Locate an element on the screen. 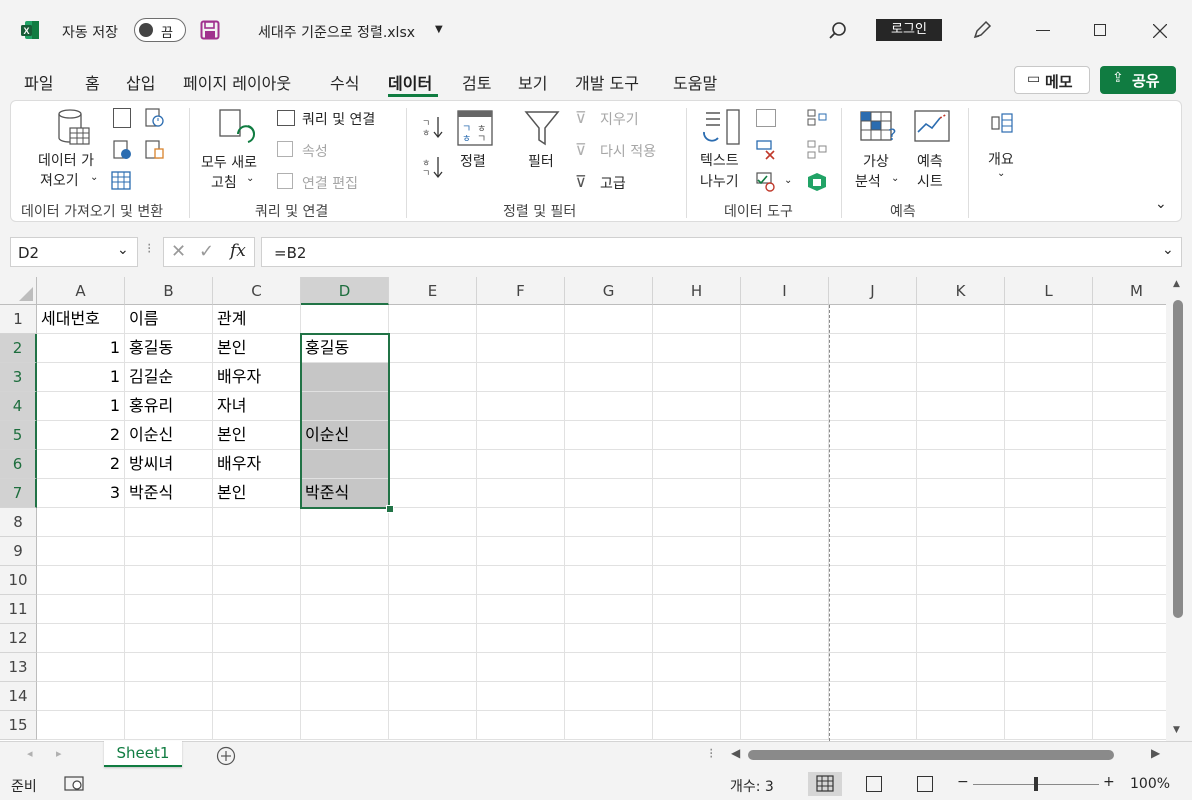 Image resolution: width=1192 pixels, height=800 pixels. cell-f6 is located at coordinates (521, 464).